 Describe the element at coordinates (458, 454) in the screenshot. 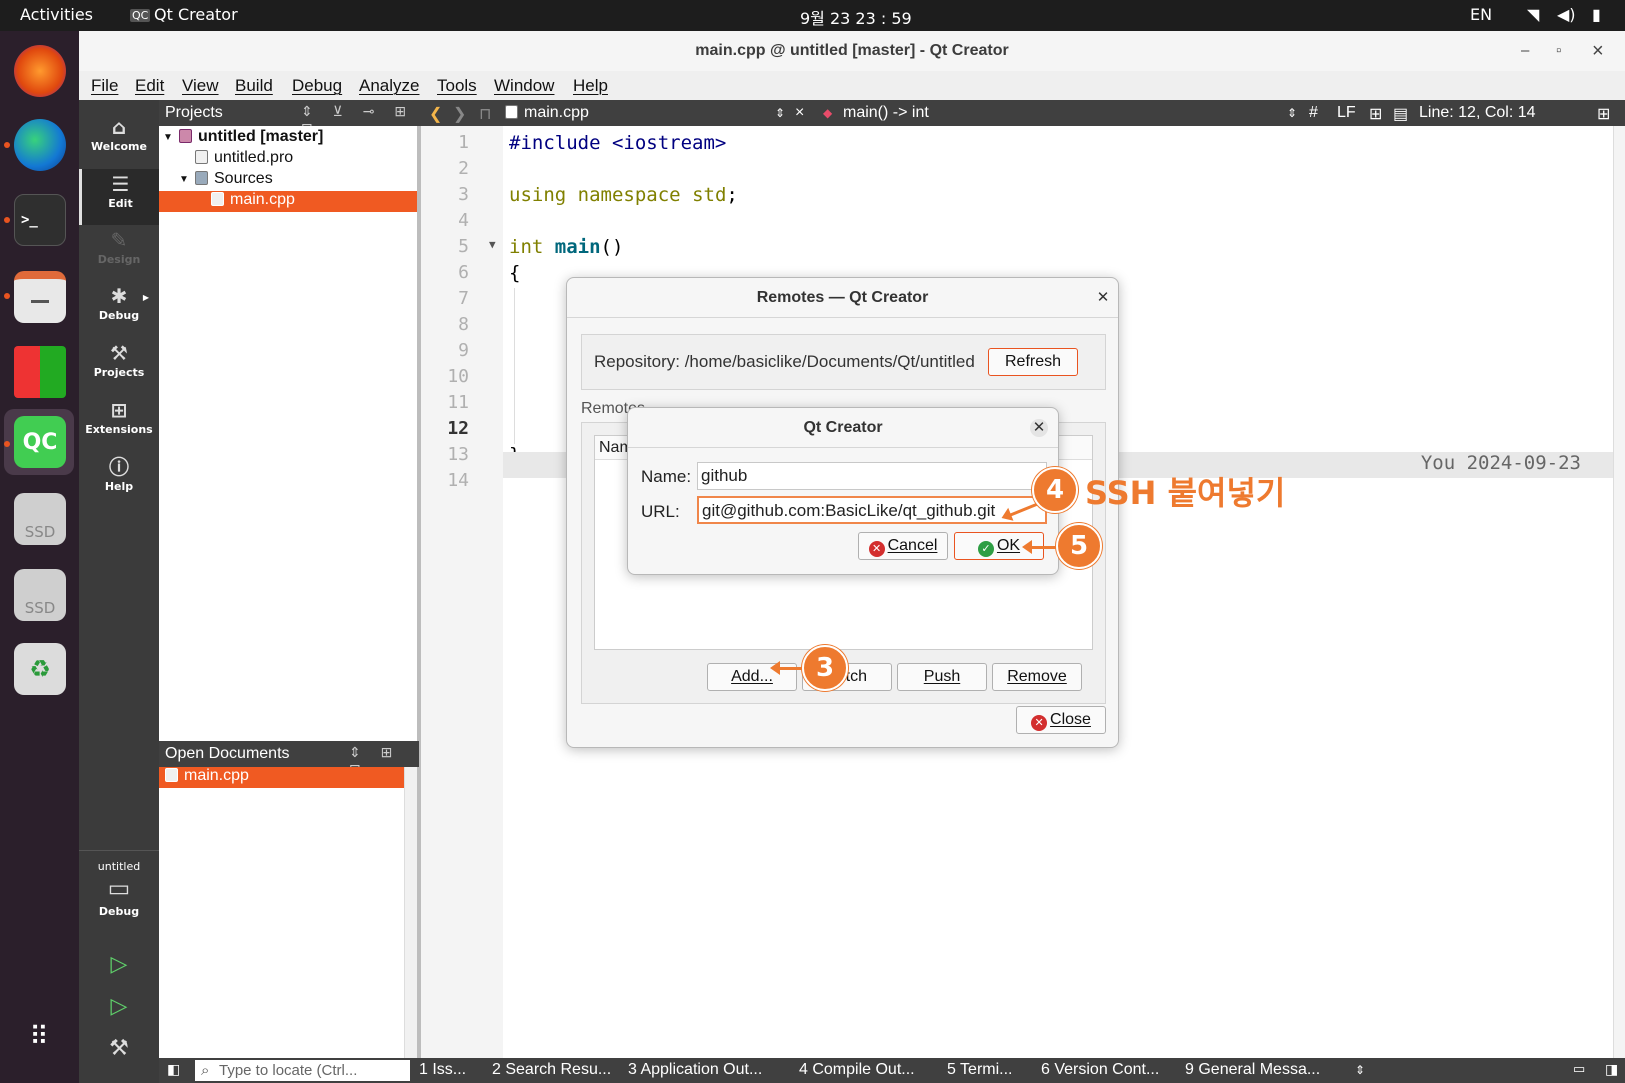

I see `line-number: 13` at that location.